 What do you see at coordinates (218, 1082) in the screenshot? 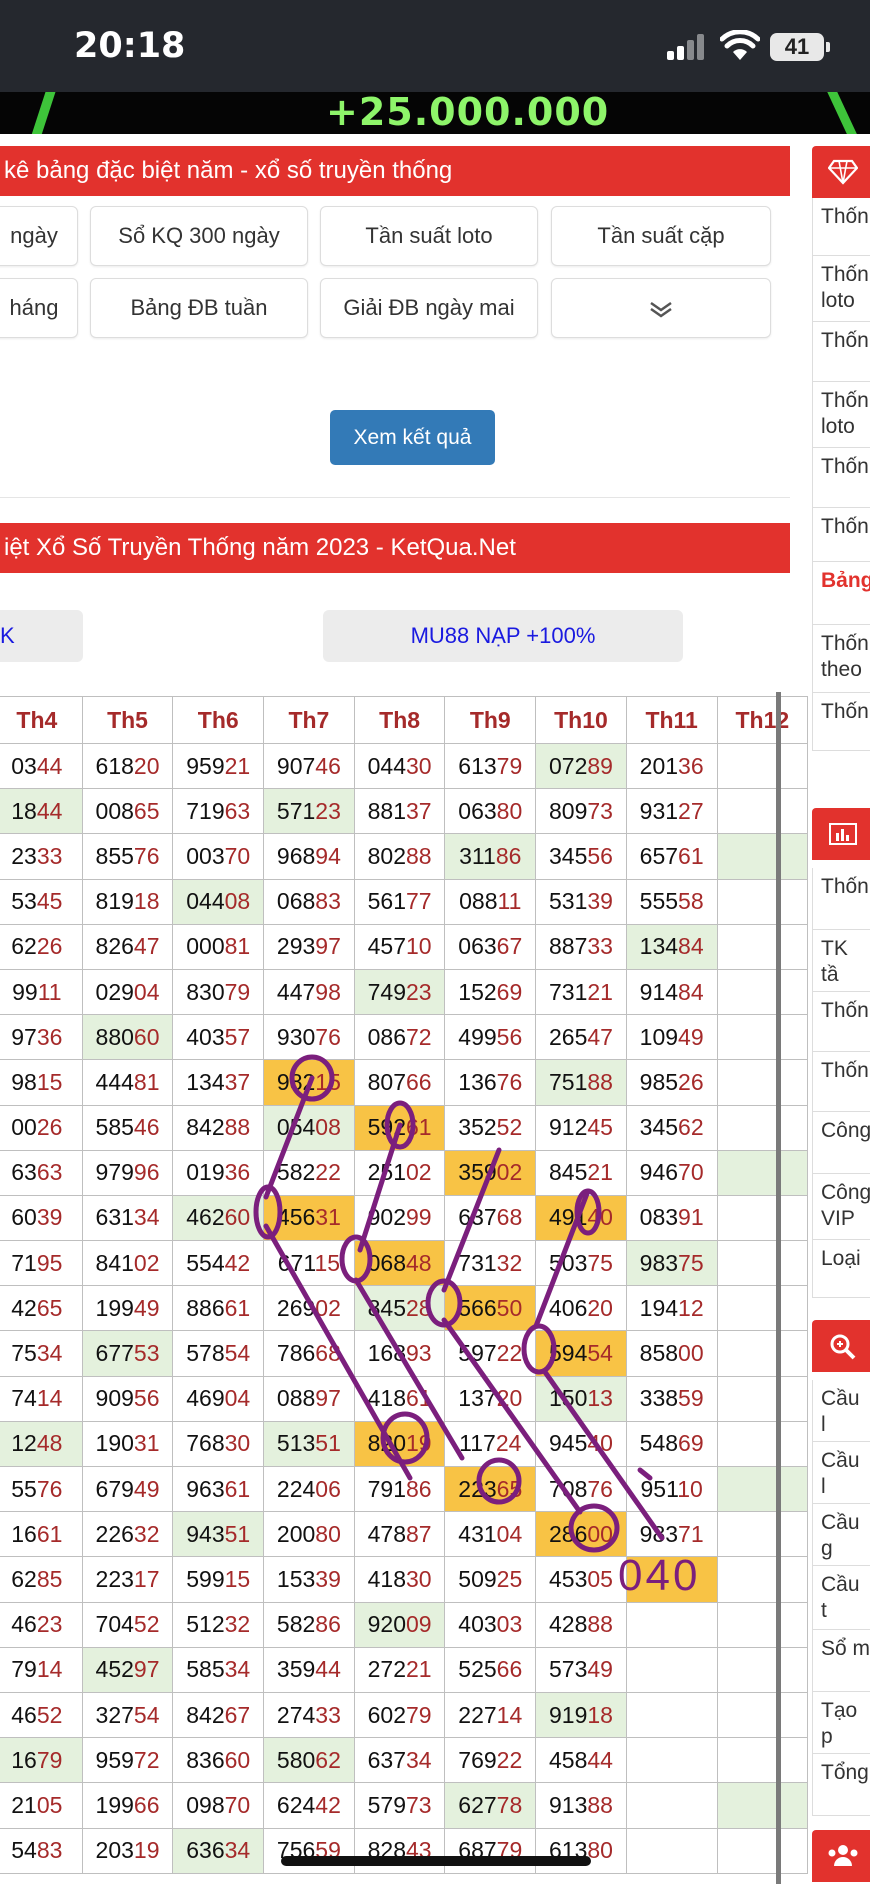
I see `result-cell: 13437` at bounding box center [218, 1082].